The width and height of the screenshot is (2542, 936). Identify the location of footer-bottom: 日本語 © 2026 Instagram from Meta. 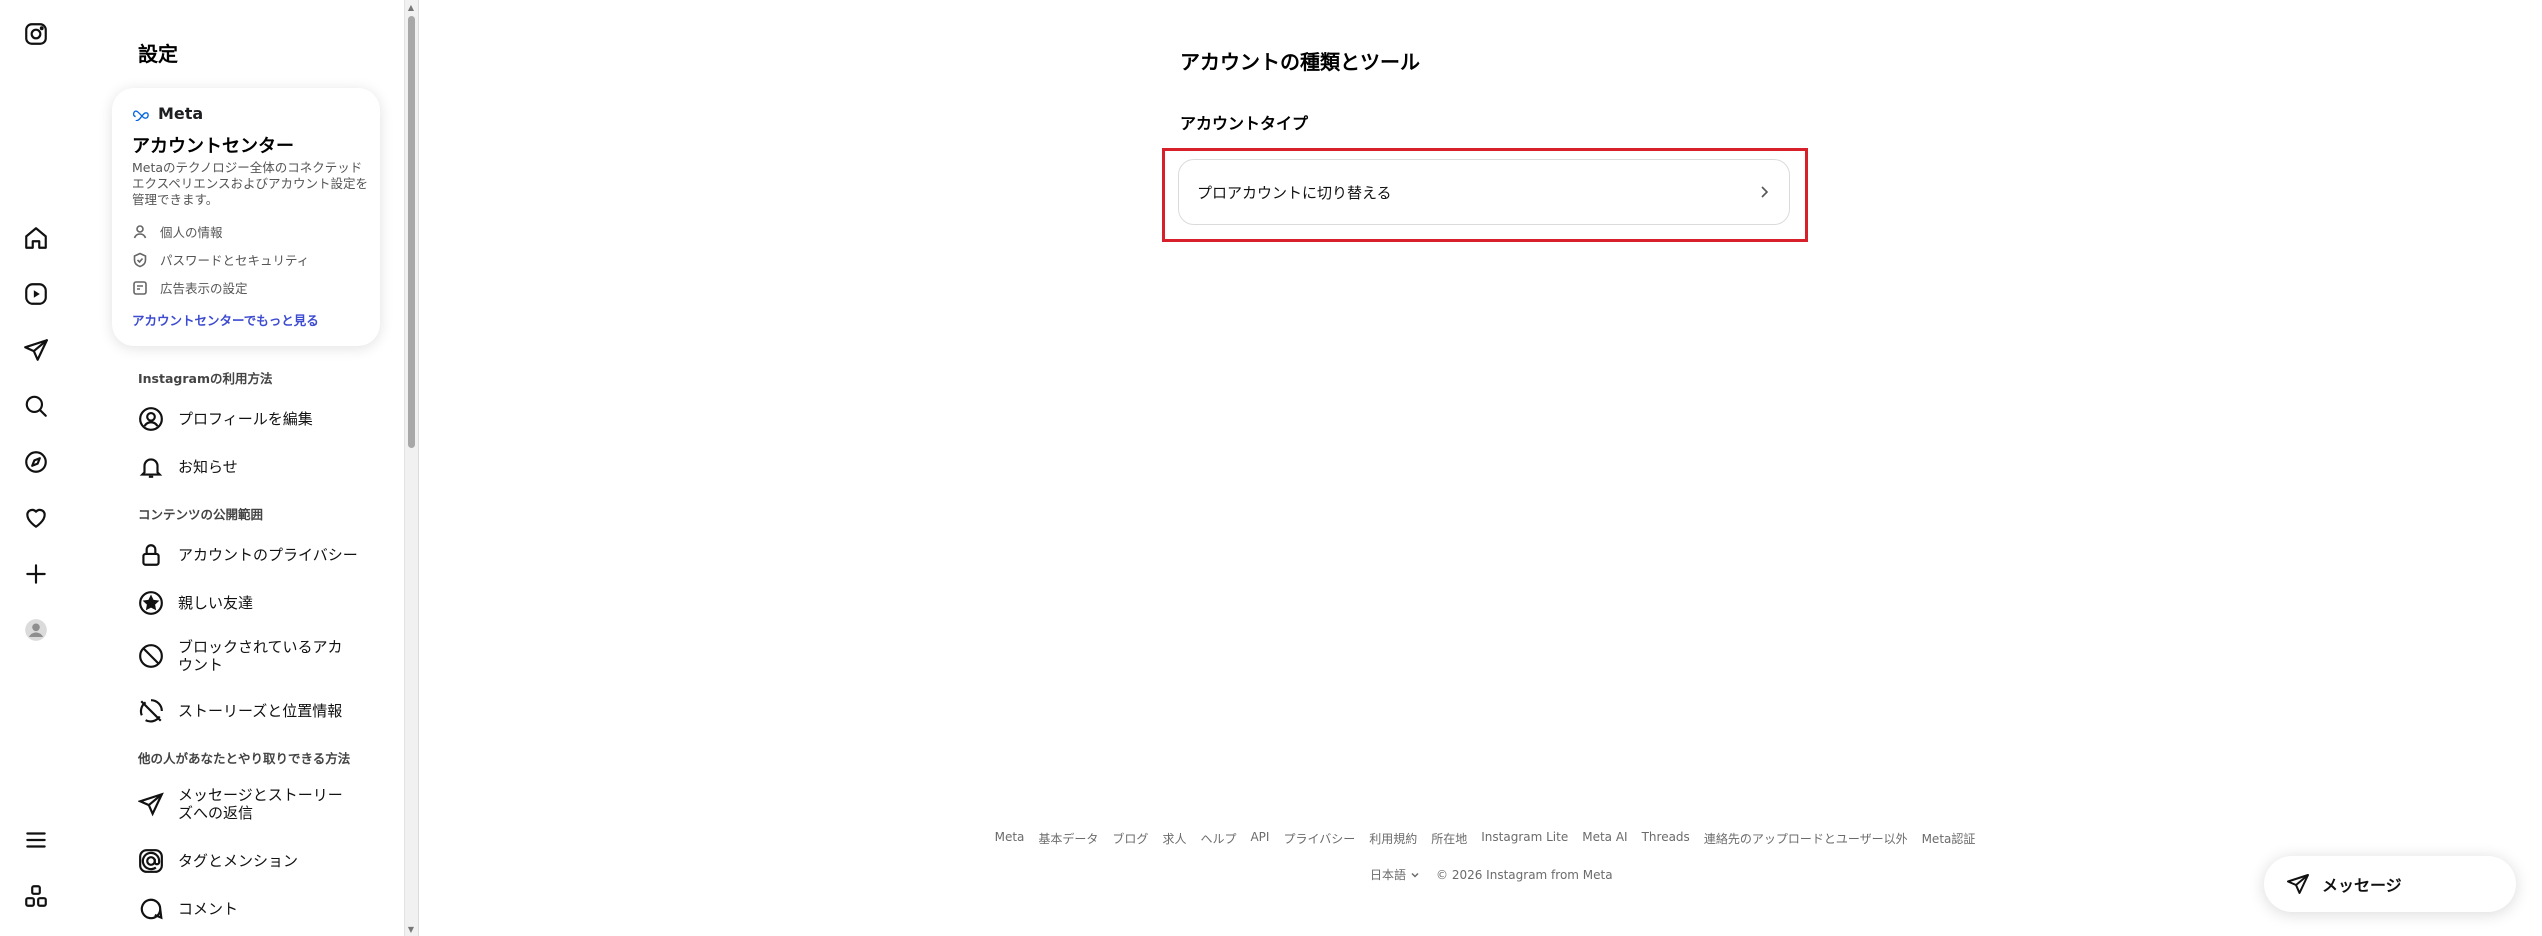
(1491, 874).